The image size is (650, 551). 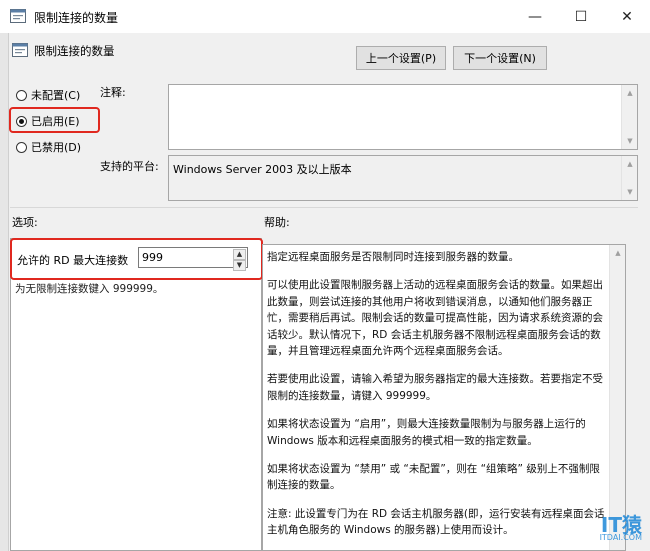 What do you see at coordinates (25, 222) in the screenshot?
I see `options-label: 选项:` at bounding box center [25, 222].